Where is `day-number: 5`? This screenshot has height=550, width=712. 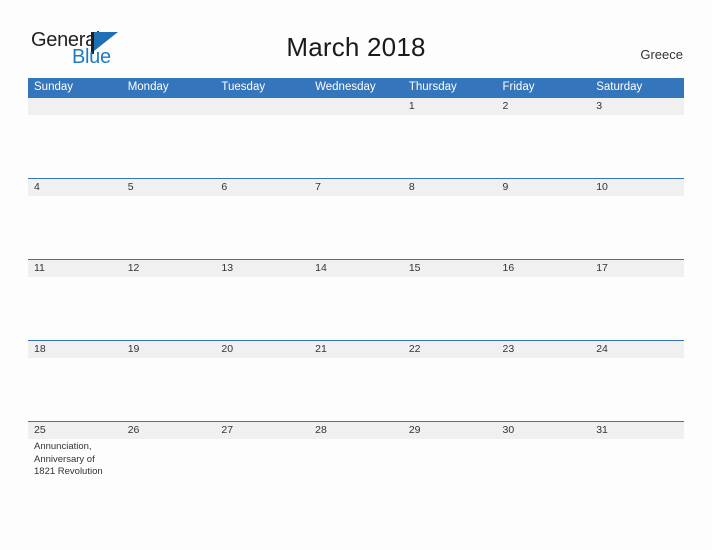 day-number: 5 is located at coordinates (169, 187).